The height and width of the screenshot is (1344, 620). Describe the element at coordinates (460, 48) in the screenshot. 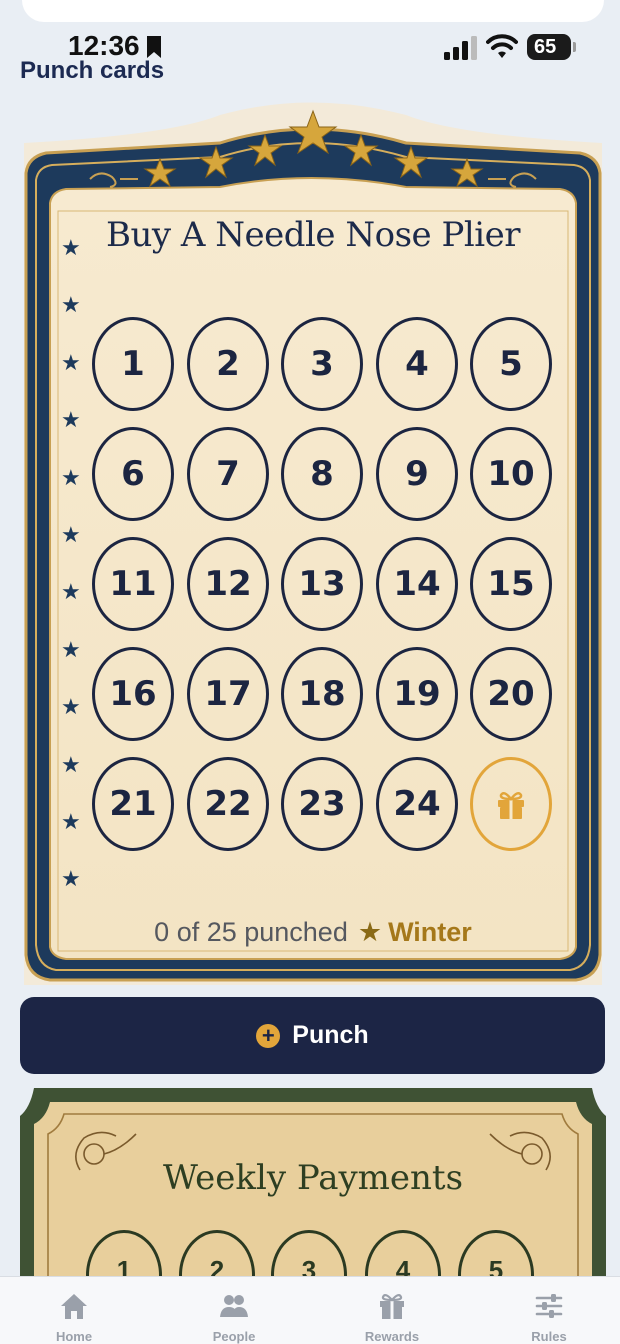

I see `signal-icon` at that location.